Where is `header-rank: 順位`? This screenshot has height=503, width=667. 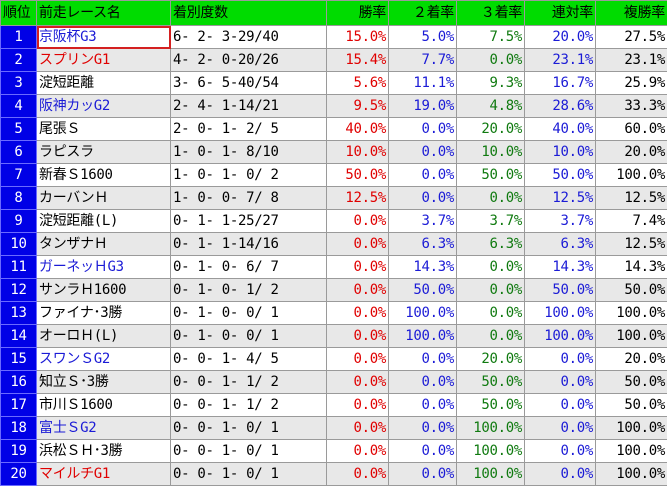 header-rank: 順位 is located at coordinates (18, 13).